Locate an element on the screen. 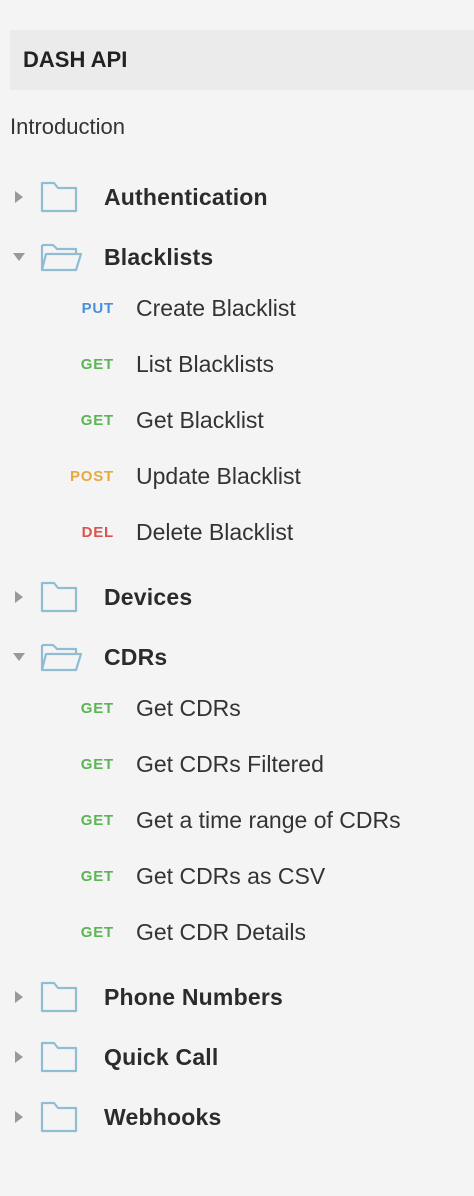  folder-label: CDRs is located at coordinates (136, 656).